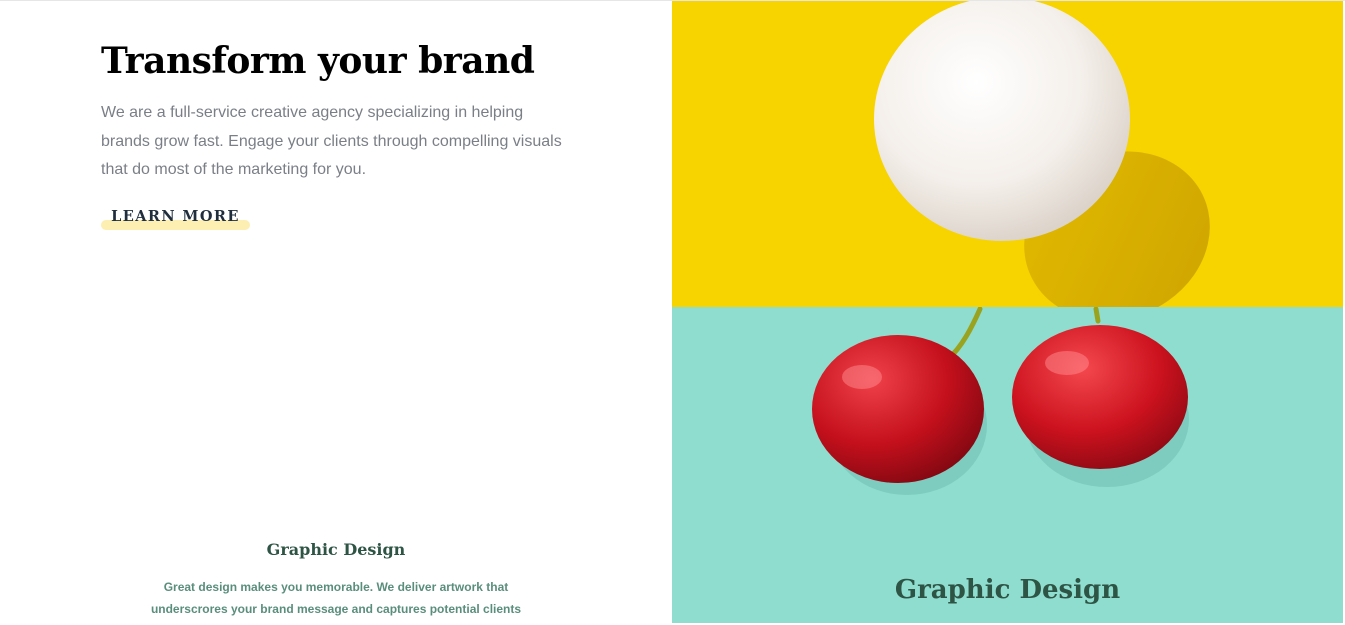 This screenshot has height=625, width=1345. What do you see at coordinates (1007, 590) in the screenshot?
I see `cherry-caption: Graphic Design` at bounding box center [1007, 590].